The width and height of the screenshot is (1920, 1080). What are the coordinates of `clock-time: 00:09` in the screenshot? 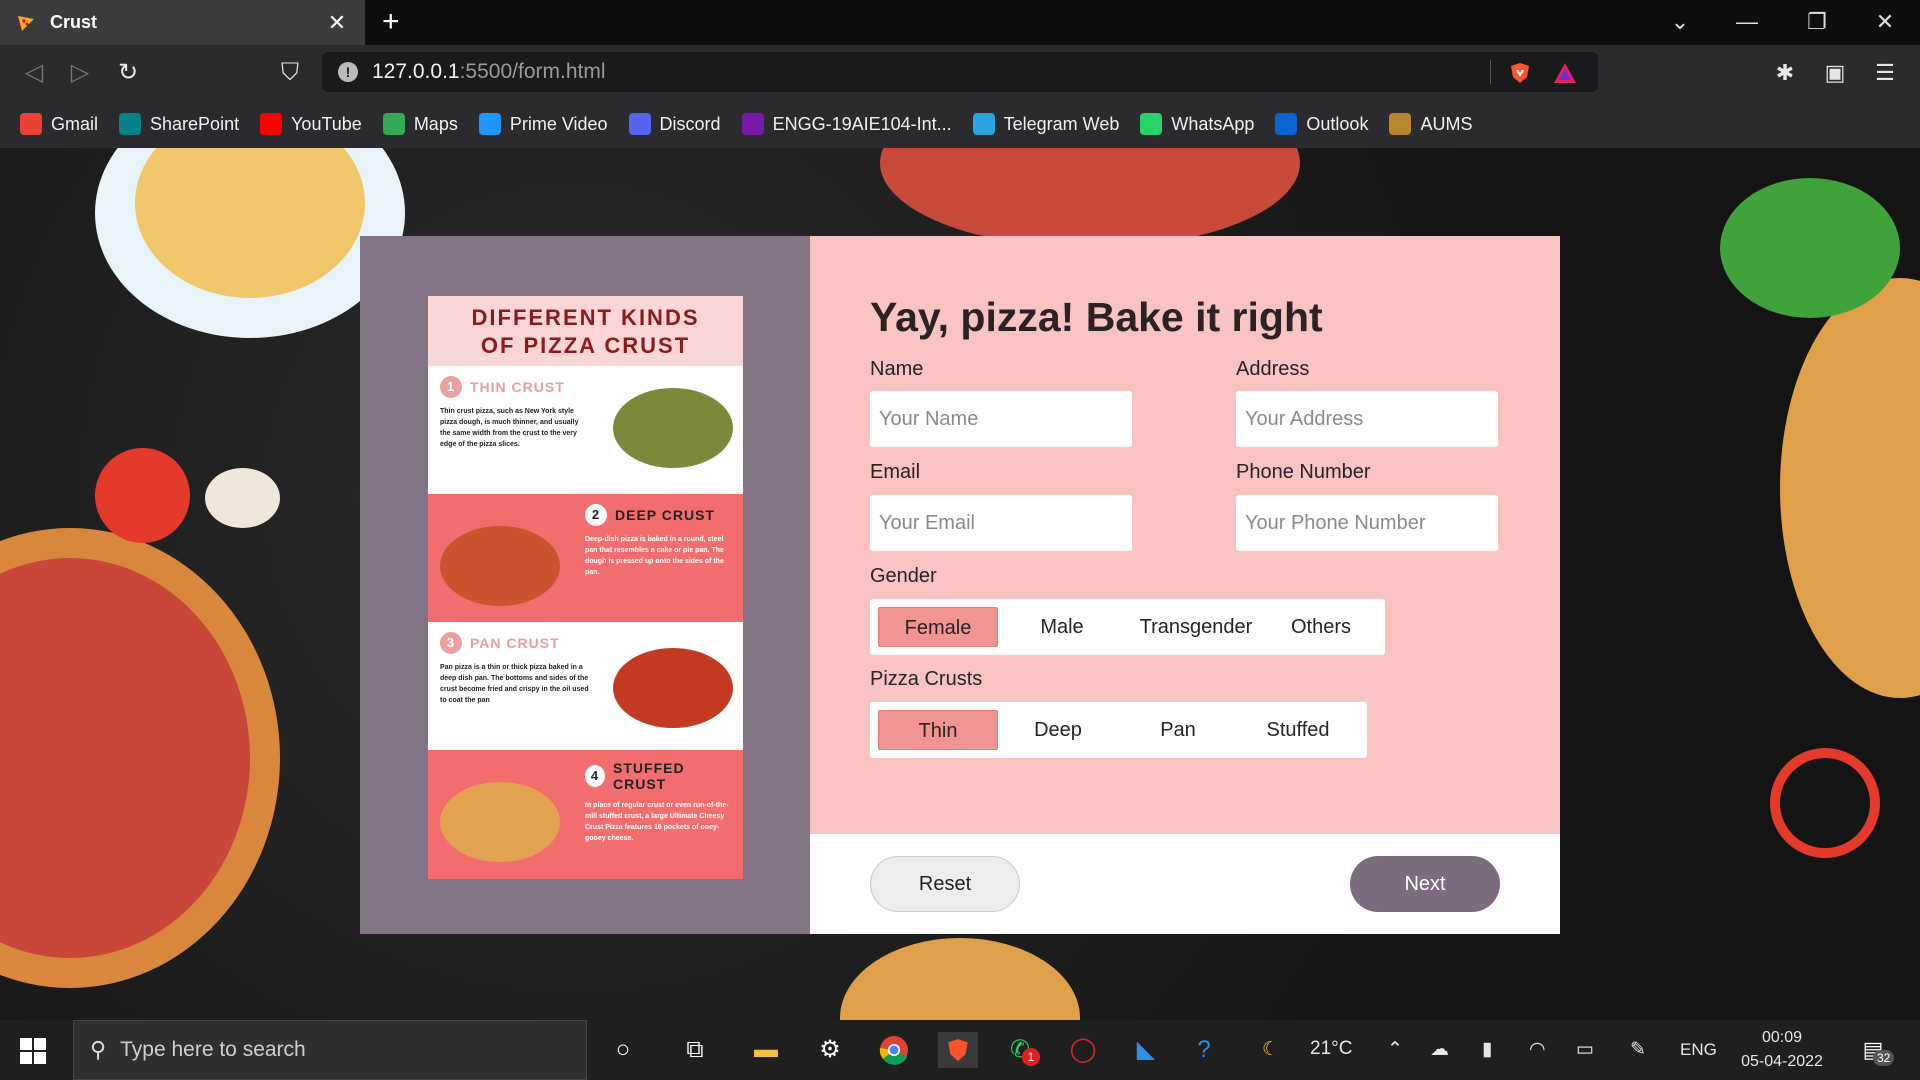 It's located at (1782, 1037).